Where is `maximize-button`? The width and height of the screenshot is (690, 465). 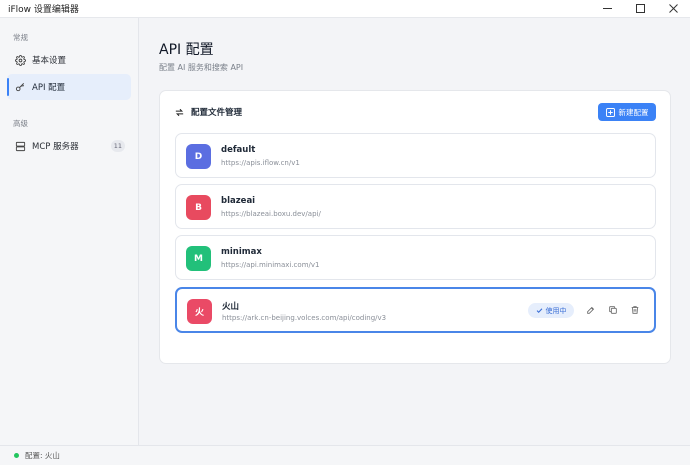
maximize-button is located at coordinates (640, 9).